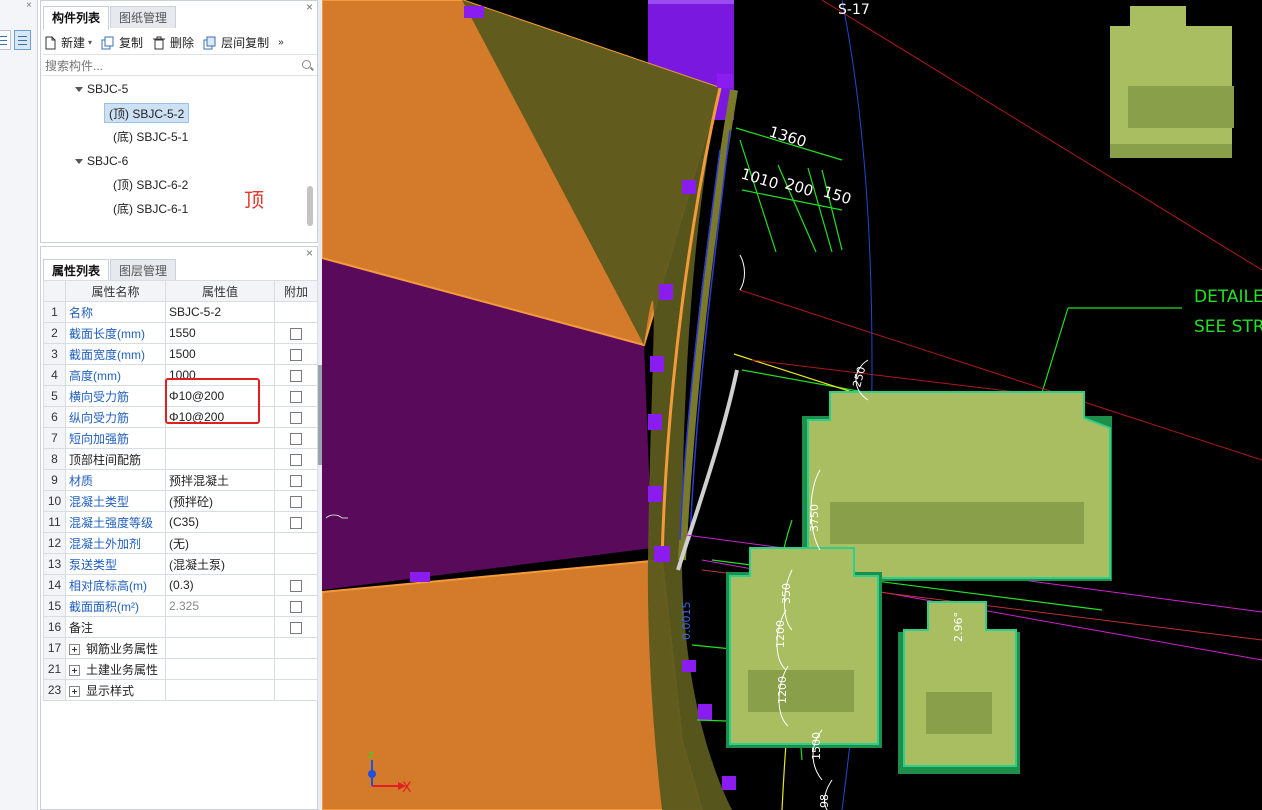  What do you see at coordinates (220, 606) in the screenshot?
I see `property-value: 2.325` at bounding box center [220, 606].